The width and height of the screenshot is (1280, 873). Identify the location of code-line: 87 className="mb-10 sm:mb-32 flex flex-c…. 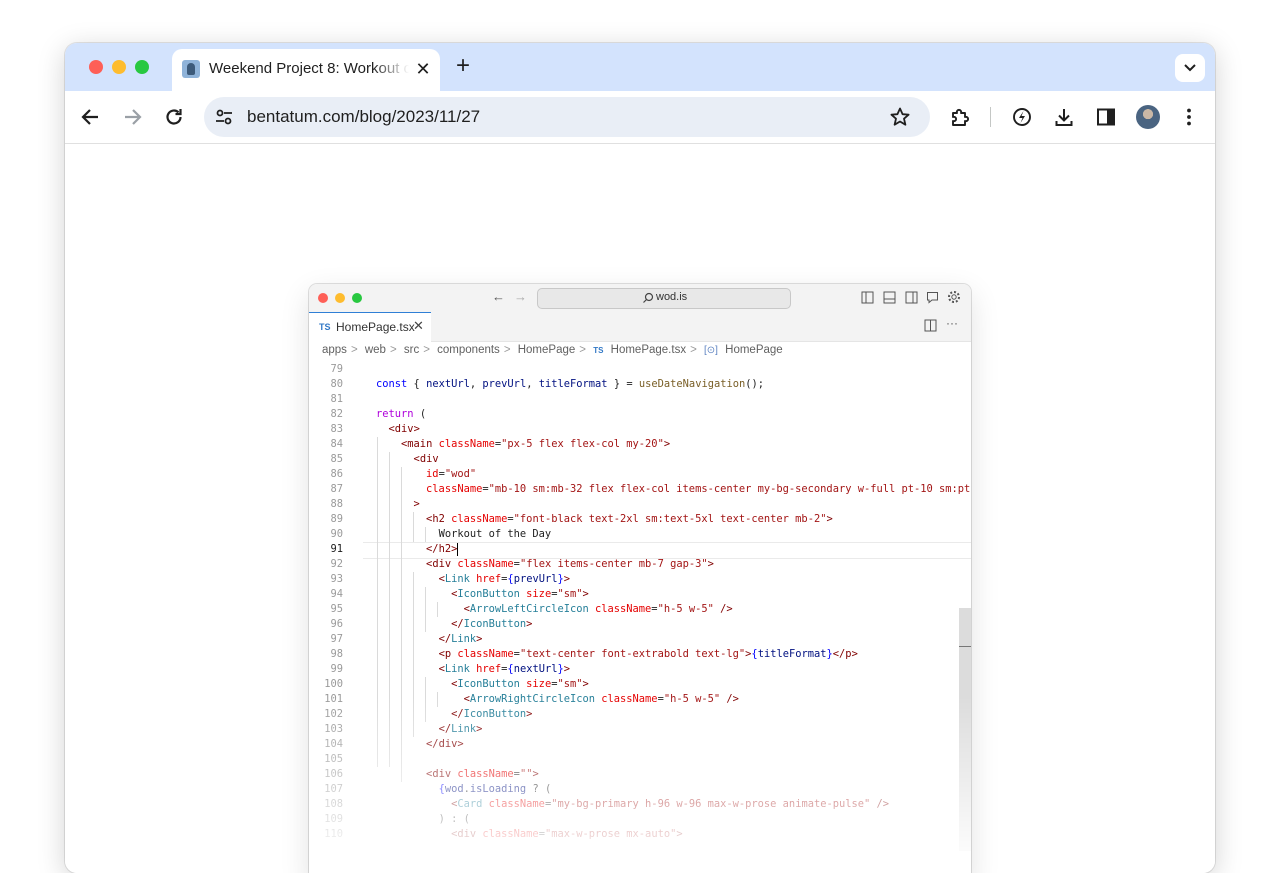
(640, 489).